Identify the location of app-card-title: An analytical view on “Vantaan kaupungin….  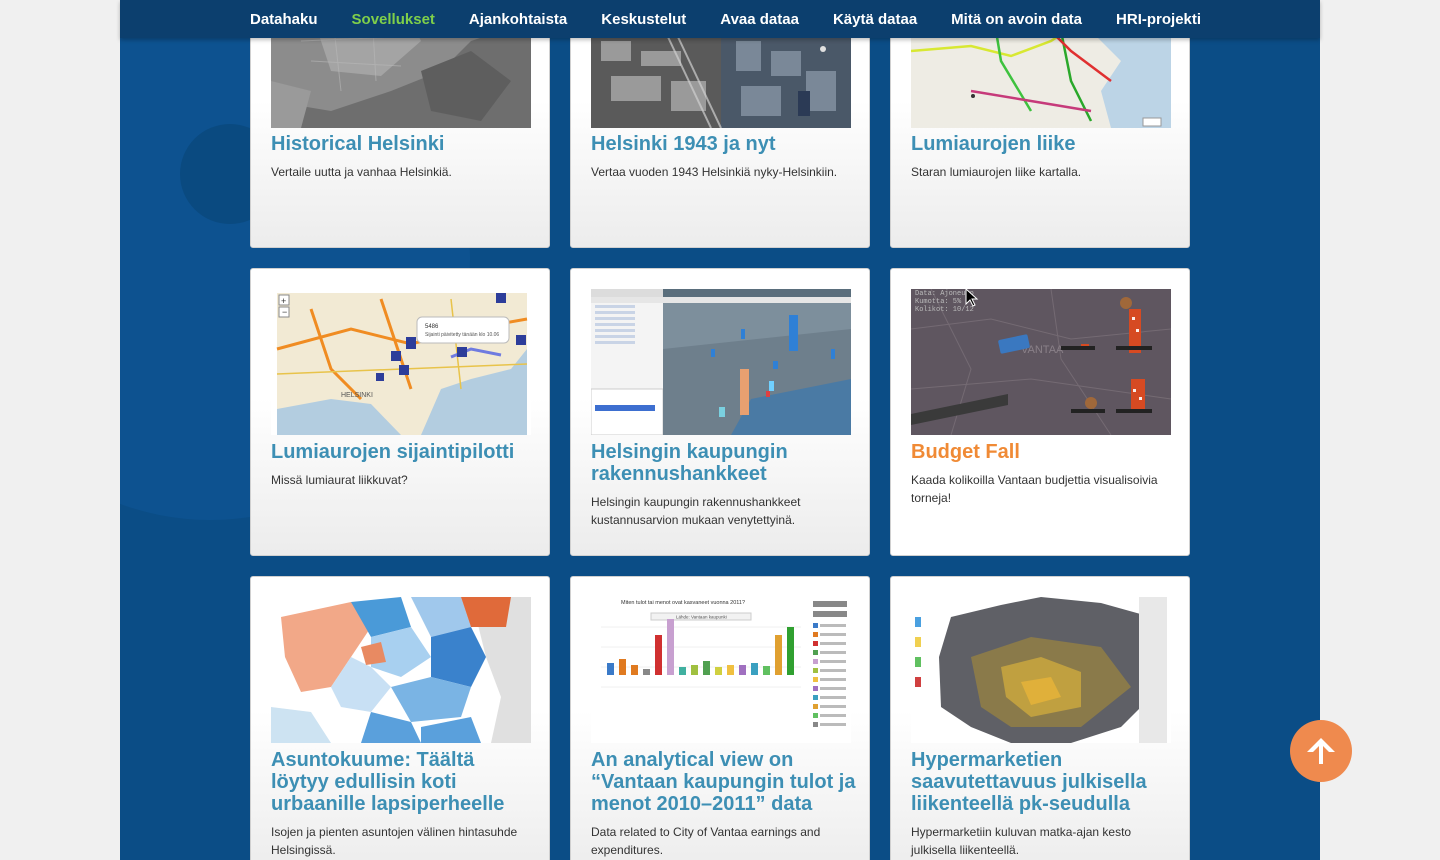
(723, 782).